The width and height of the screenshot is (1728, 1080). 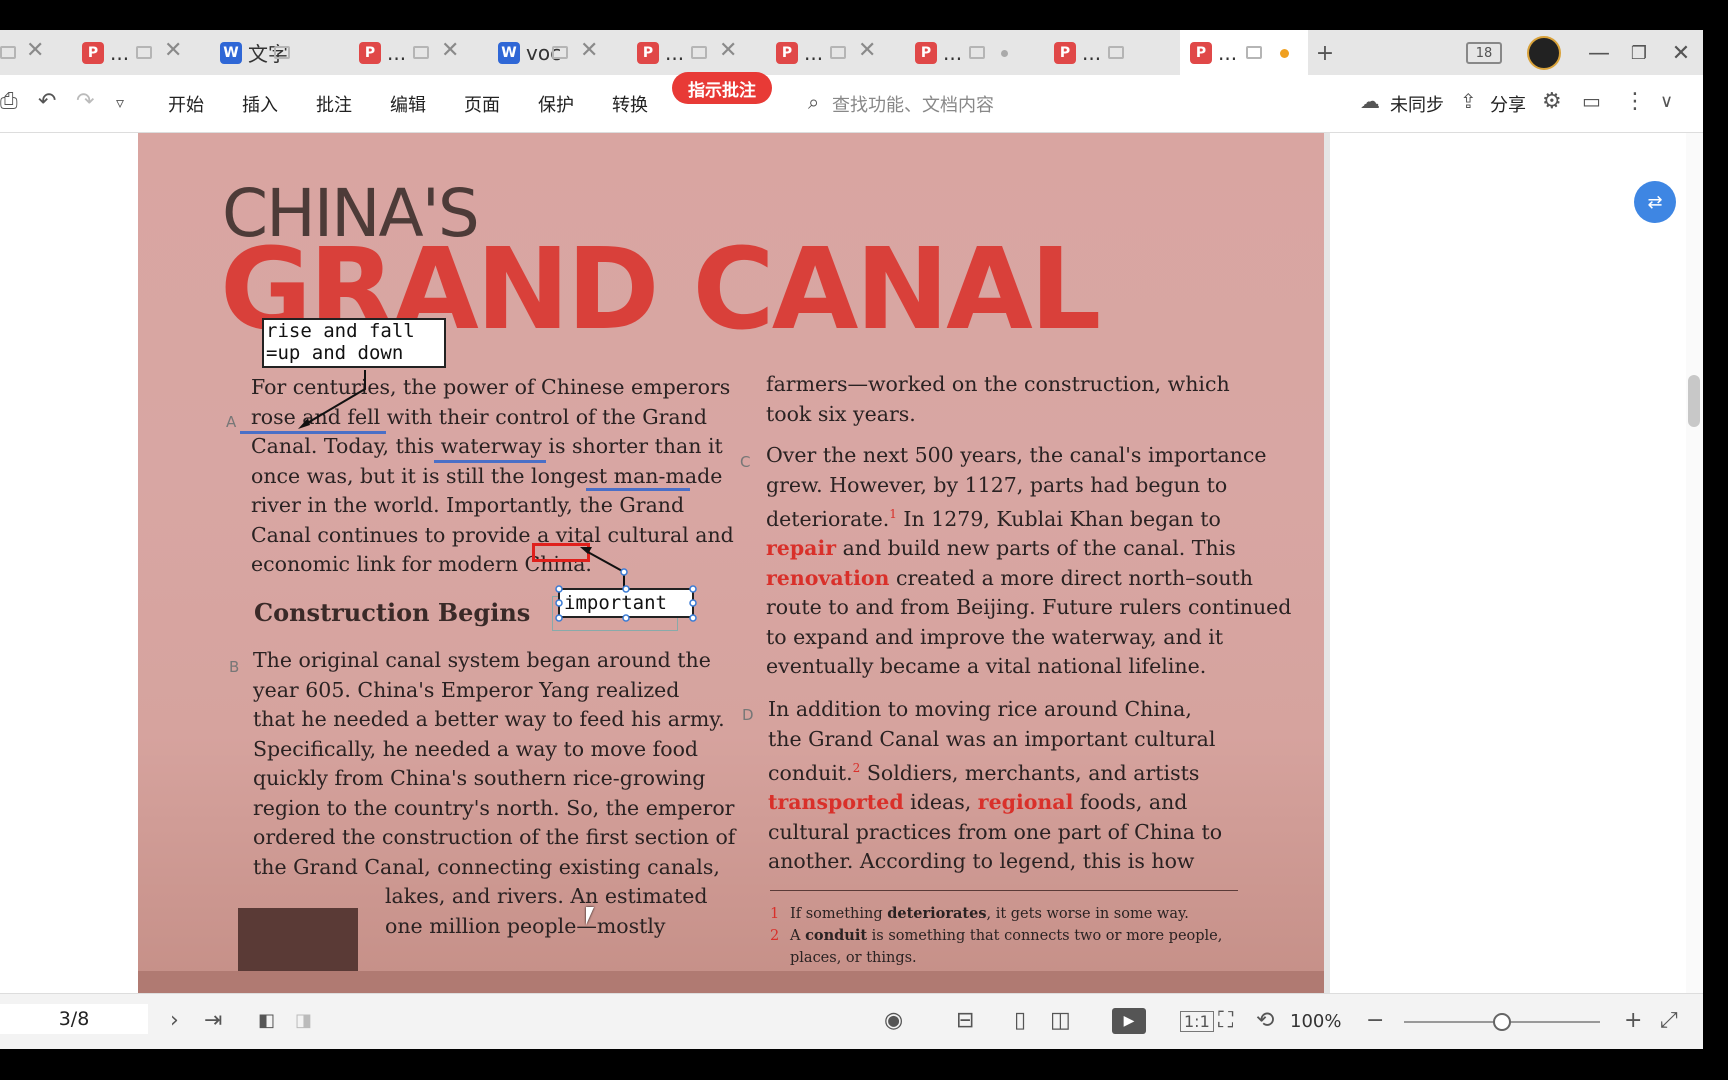 I want to click on search-icon: ⌕, so click(x=814, y=102).